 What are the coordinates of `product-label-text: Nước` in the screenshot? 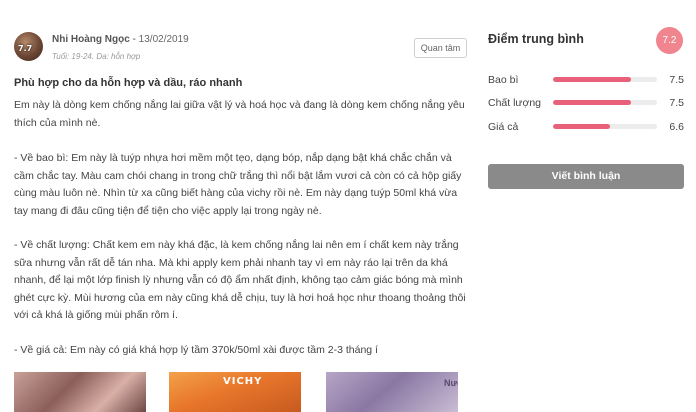 It's located at (451, 383).